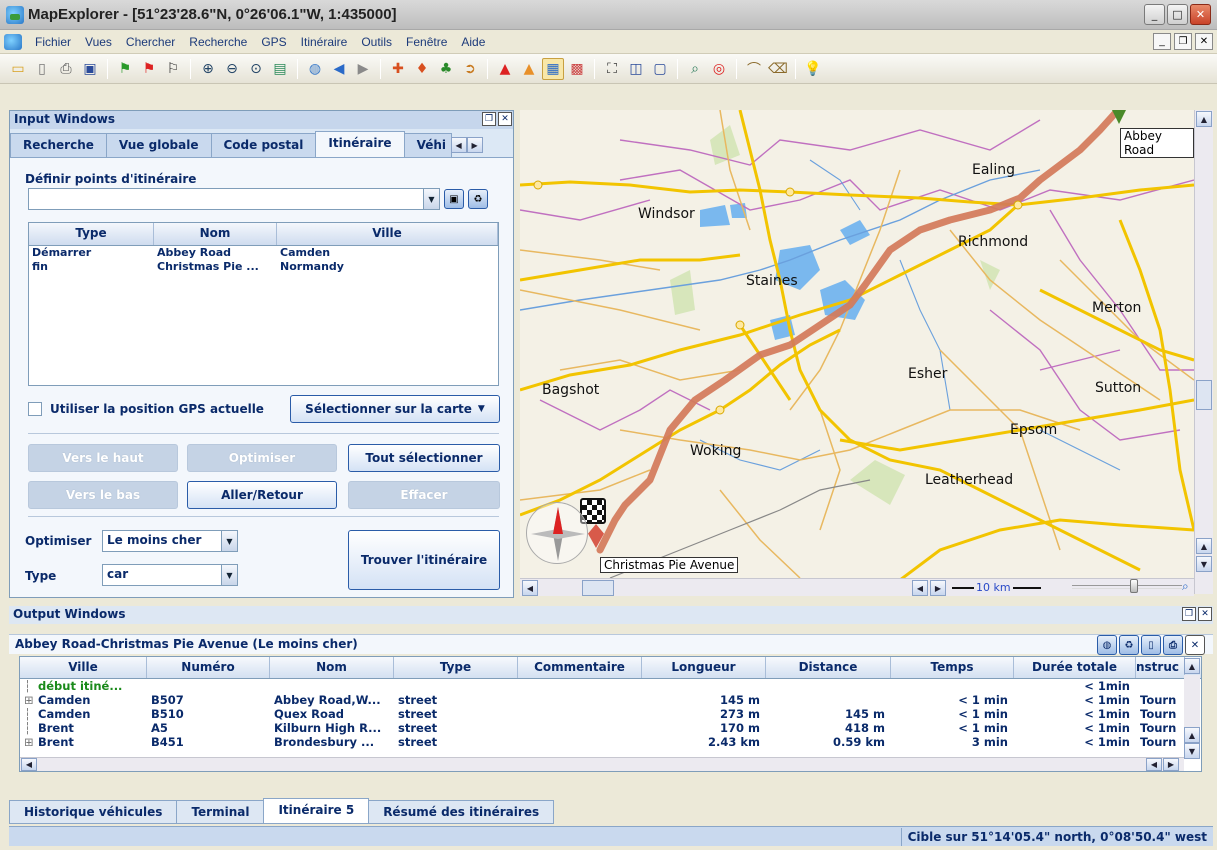 This screenshot has height=850, width=1217. What do you see at coordinates (828, 667) in the screenshot?
I see `col-distance: Distance` at bounding box center [828, 667].